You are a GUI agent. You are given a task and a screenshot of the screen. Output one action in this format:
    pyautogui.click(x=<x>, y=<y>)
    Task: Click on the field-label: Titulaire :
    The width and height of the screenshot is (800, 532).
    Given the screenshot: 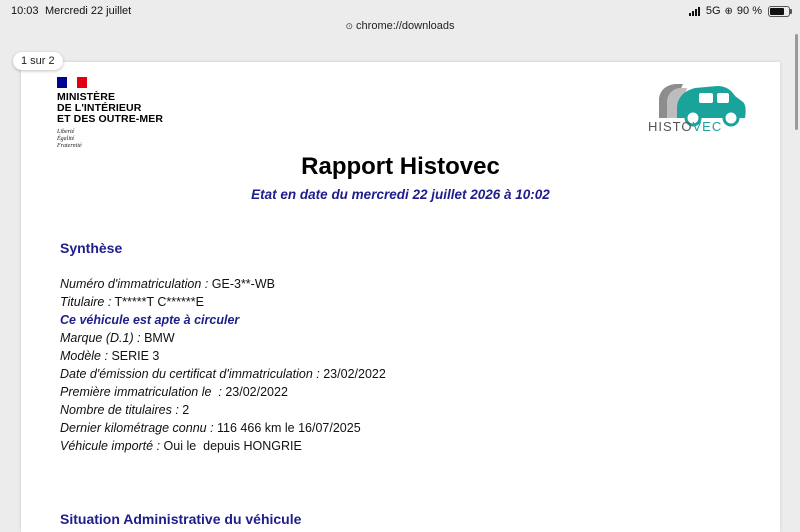 What is the action you would take?
    pyautogui.click(x=86, y=302)
    